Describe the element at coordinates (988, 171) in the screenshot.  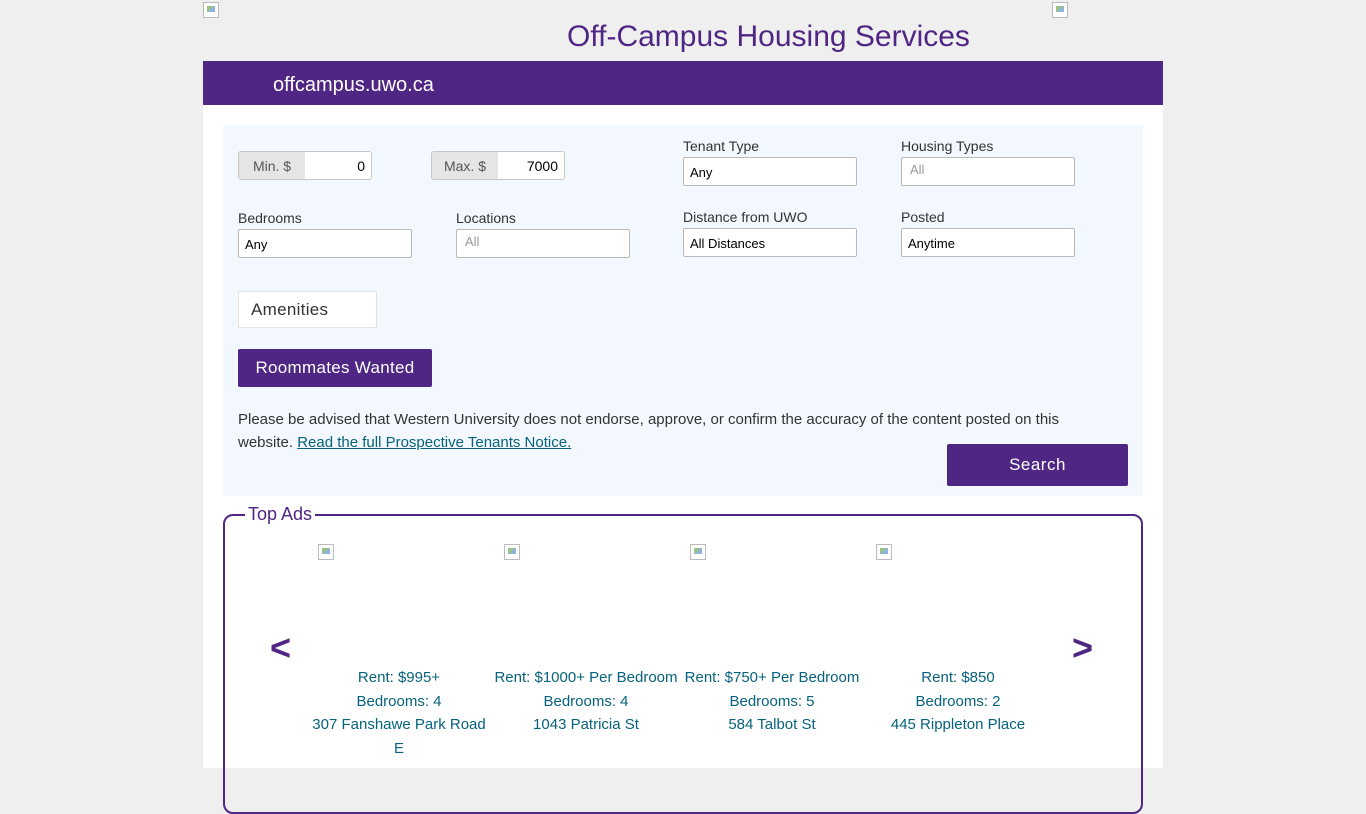
I see `housing-types-multiselect: All` at that location.